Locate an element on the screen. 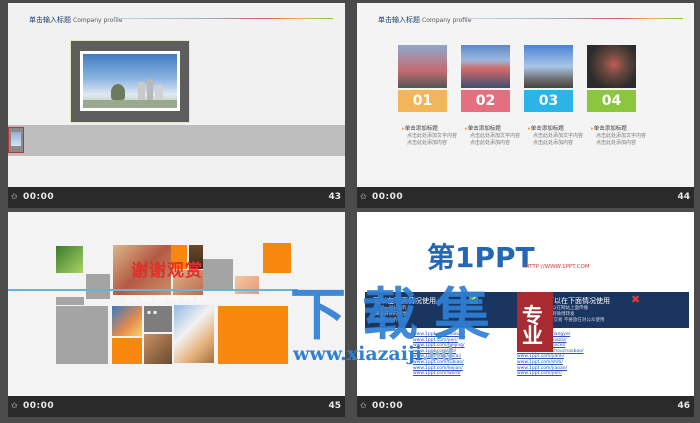  seal-stamp: 专业 is located at coordinates (535, 322).